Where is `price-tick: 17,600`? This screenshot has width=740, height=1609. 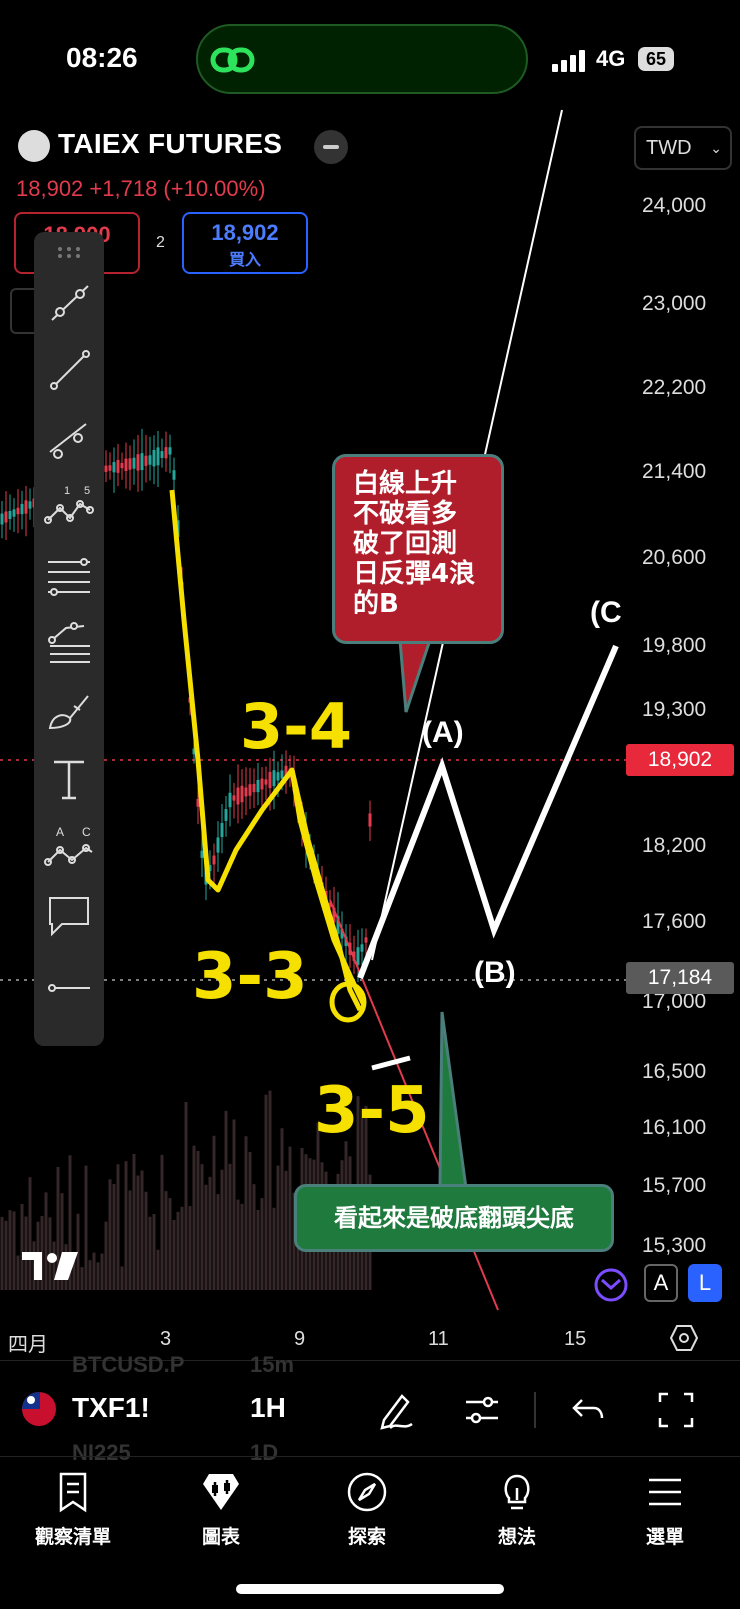 price-tick: 17,600 is located at coordinates (674, 921).